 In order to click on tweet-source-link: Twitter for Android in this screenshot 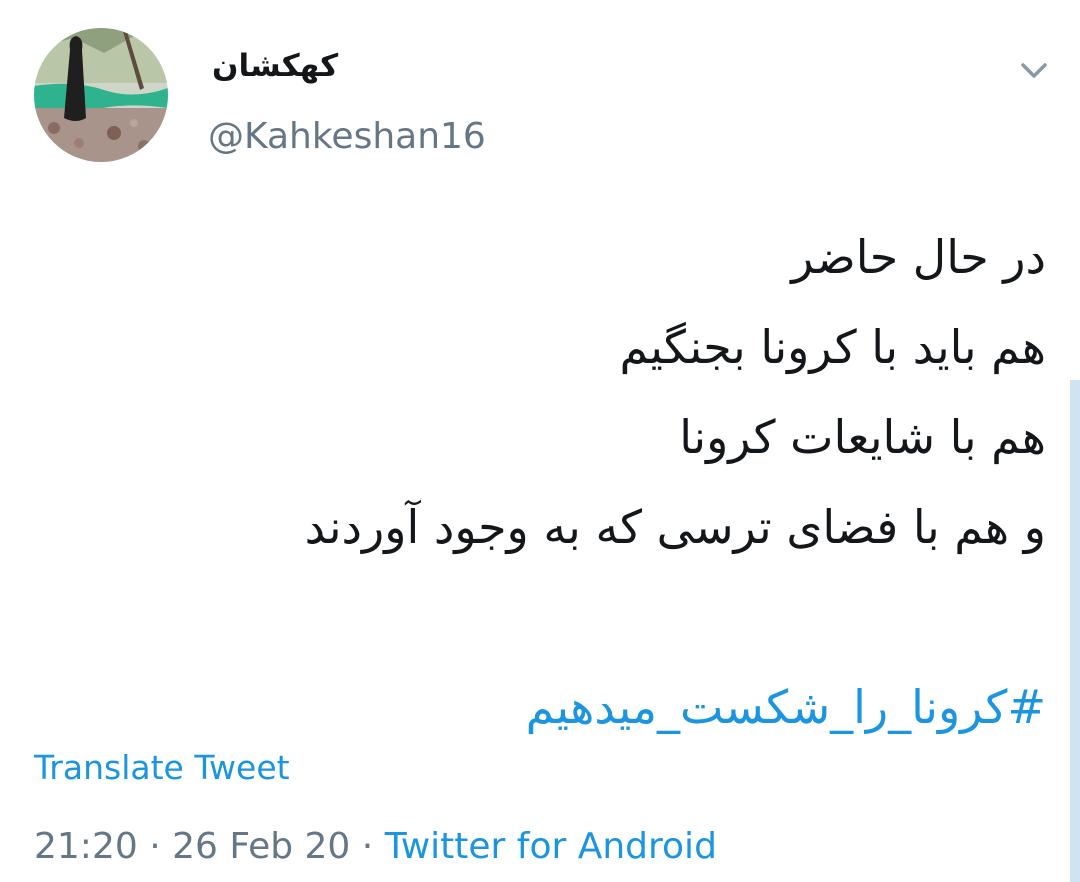, I will do `click(551, 846)`.